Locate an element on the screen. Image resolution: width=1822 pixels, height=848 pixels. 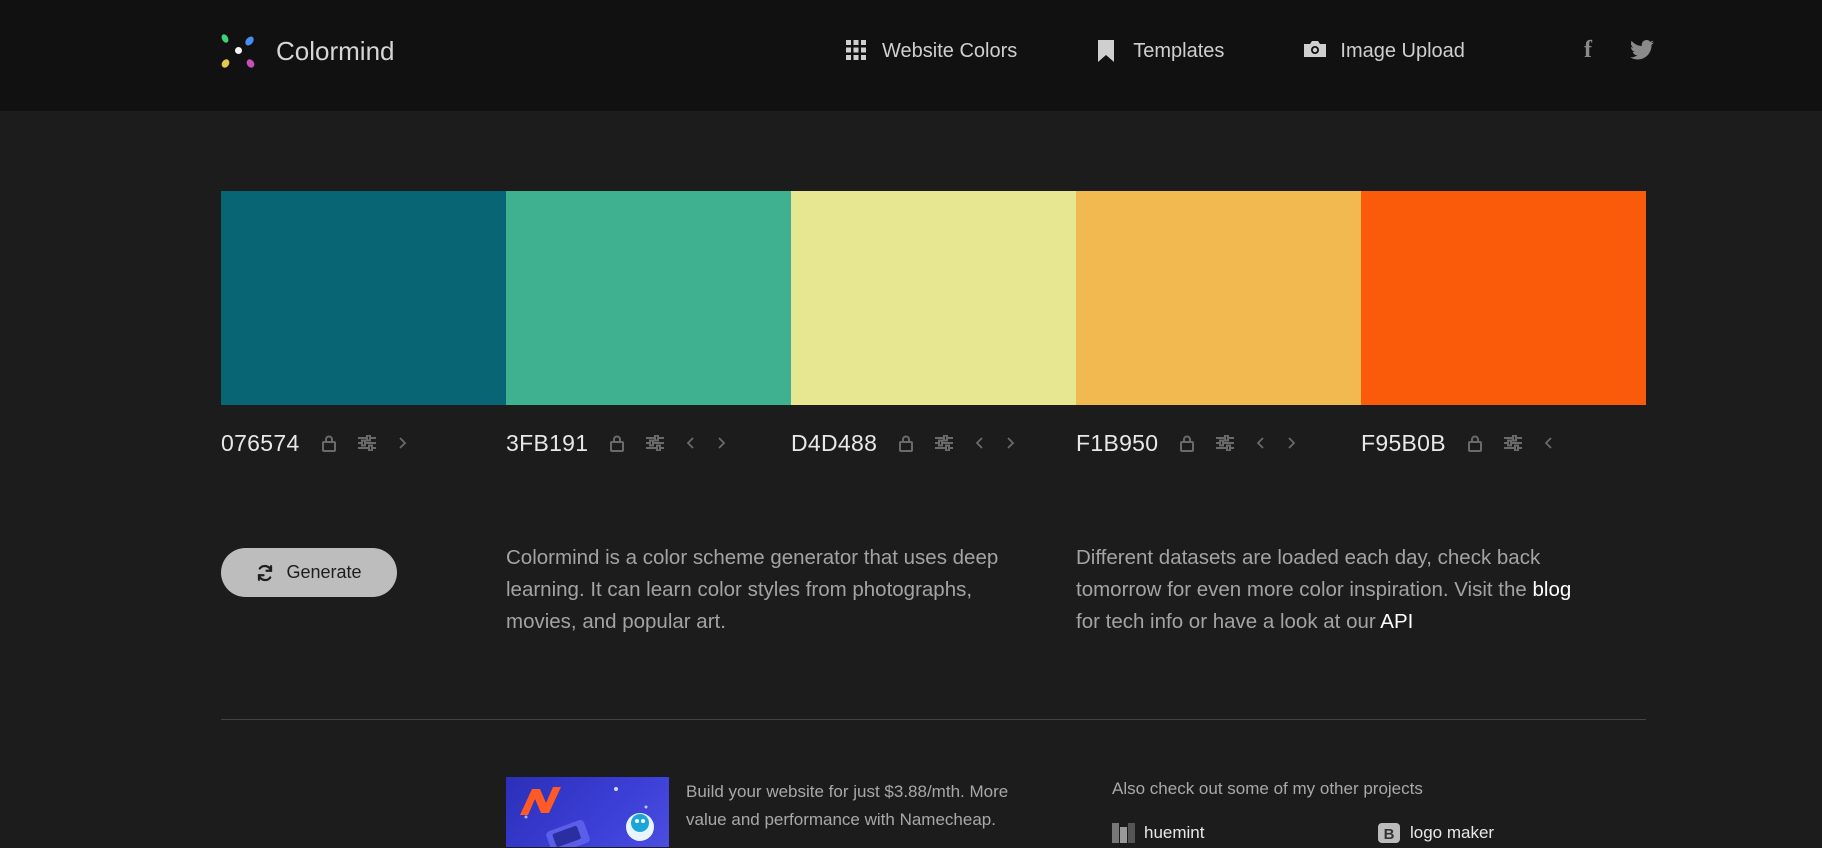
hex-code: 3FB191 is located at coordinates (547, 443).